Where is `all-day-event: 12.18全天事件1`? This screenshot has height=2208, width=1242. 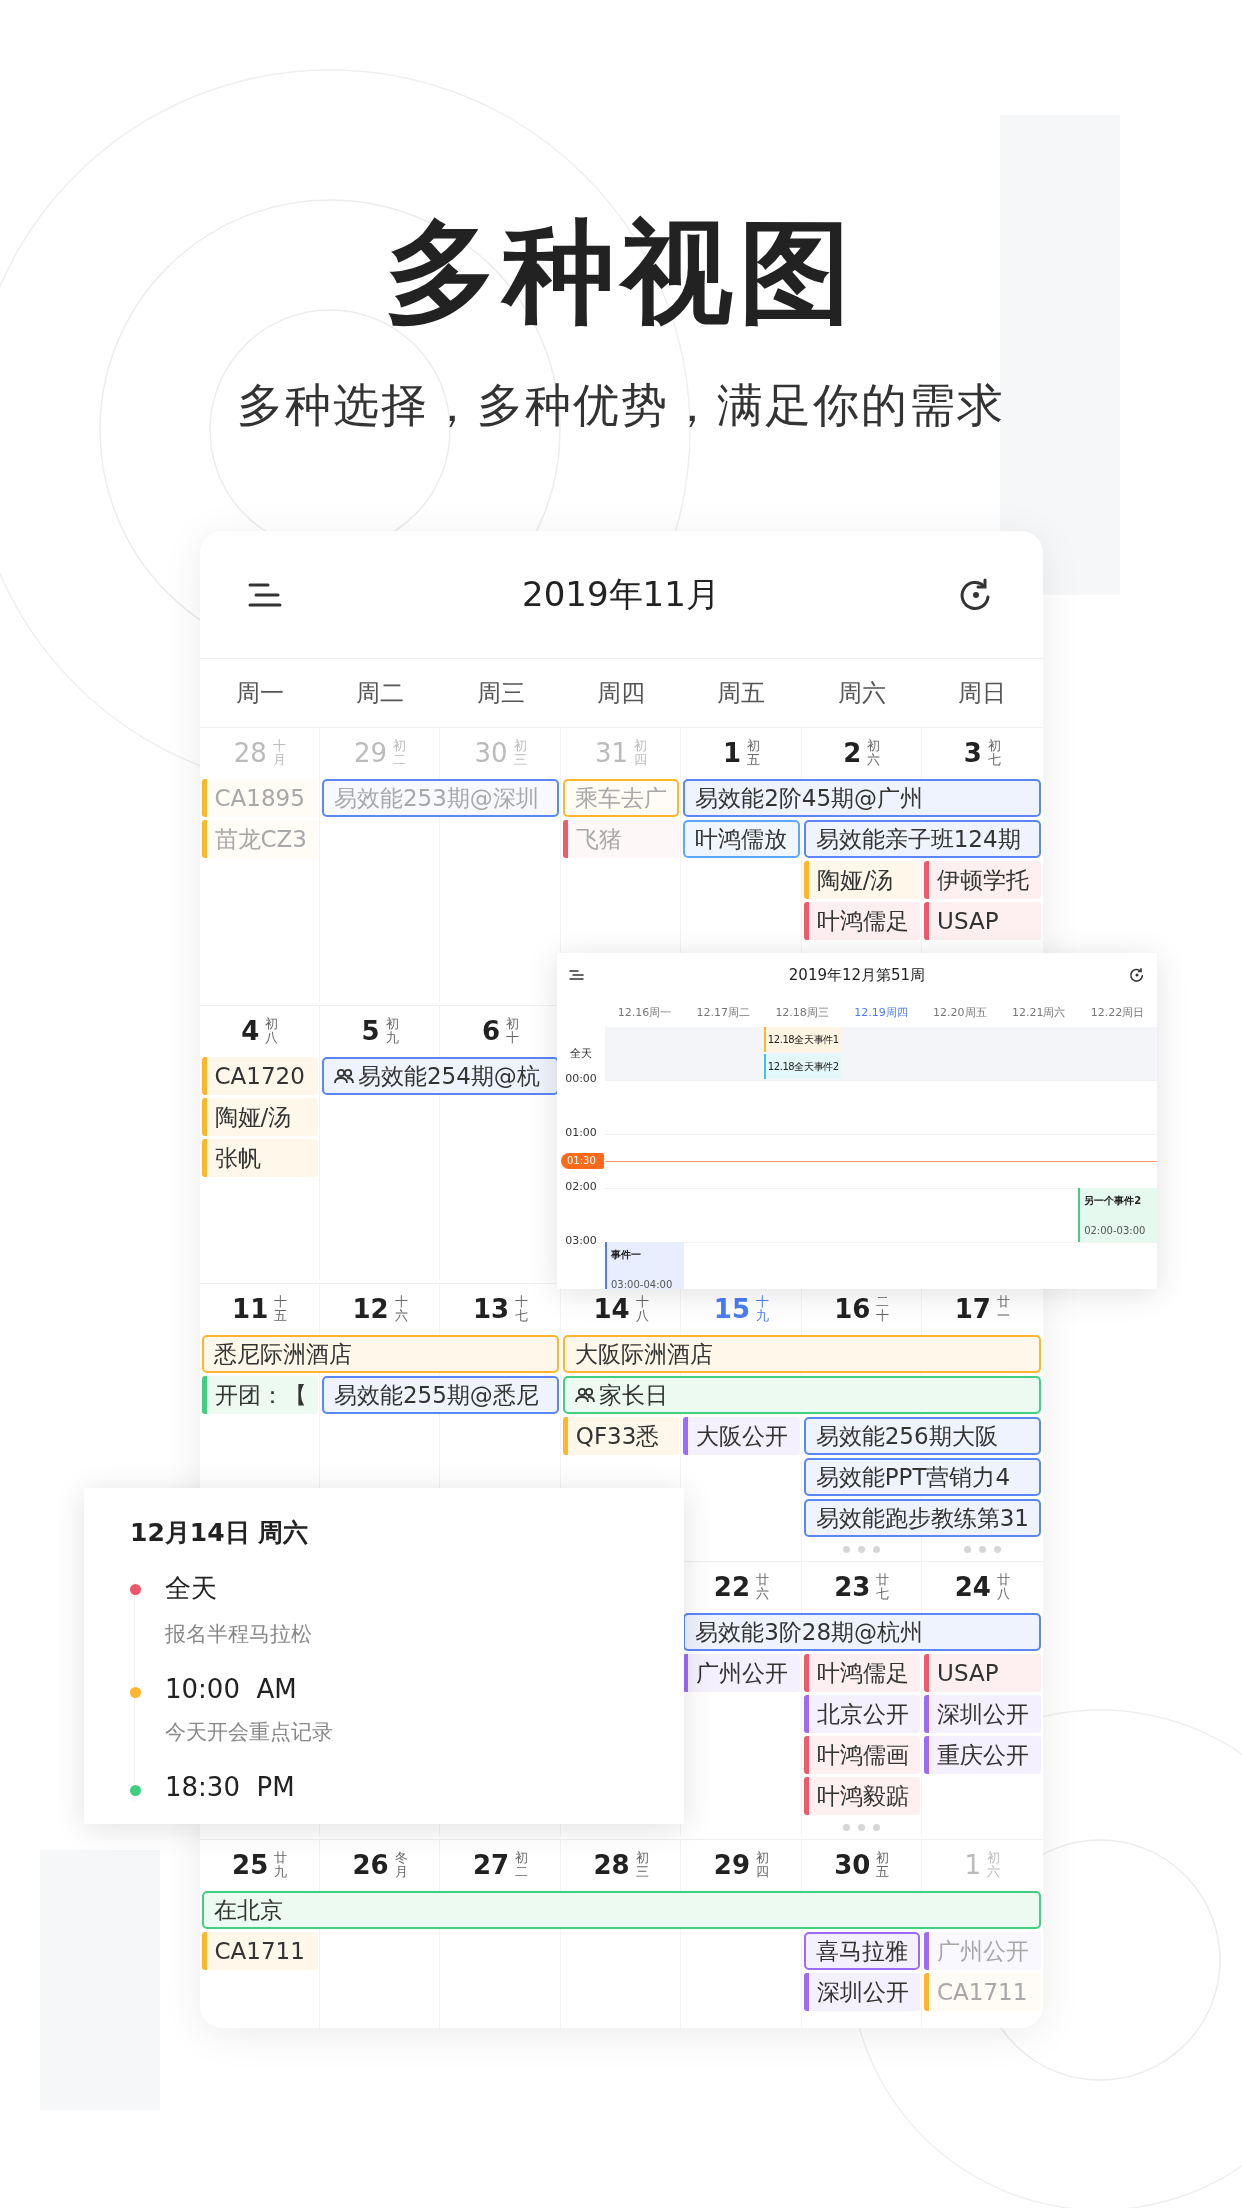
all-day-event: 12.18全天事件1 is located at coordinates (802, 1039).